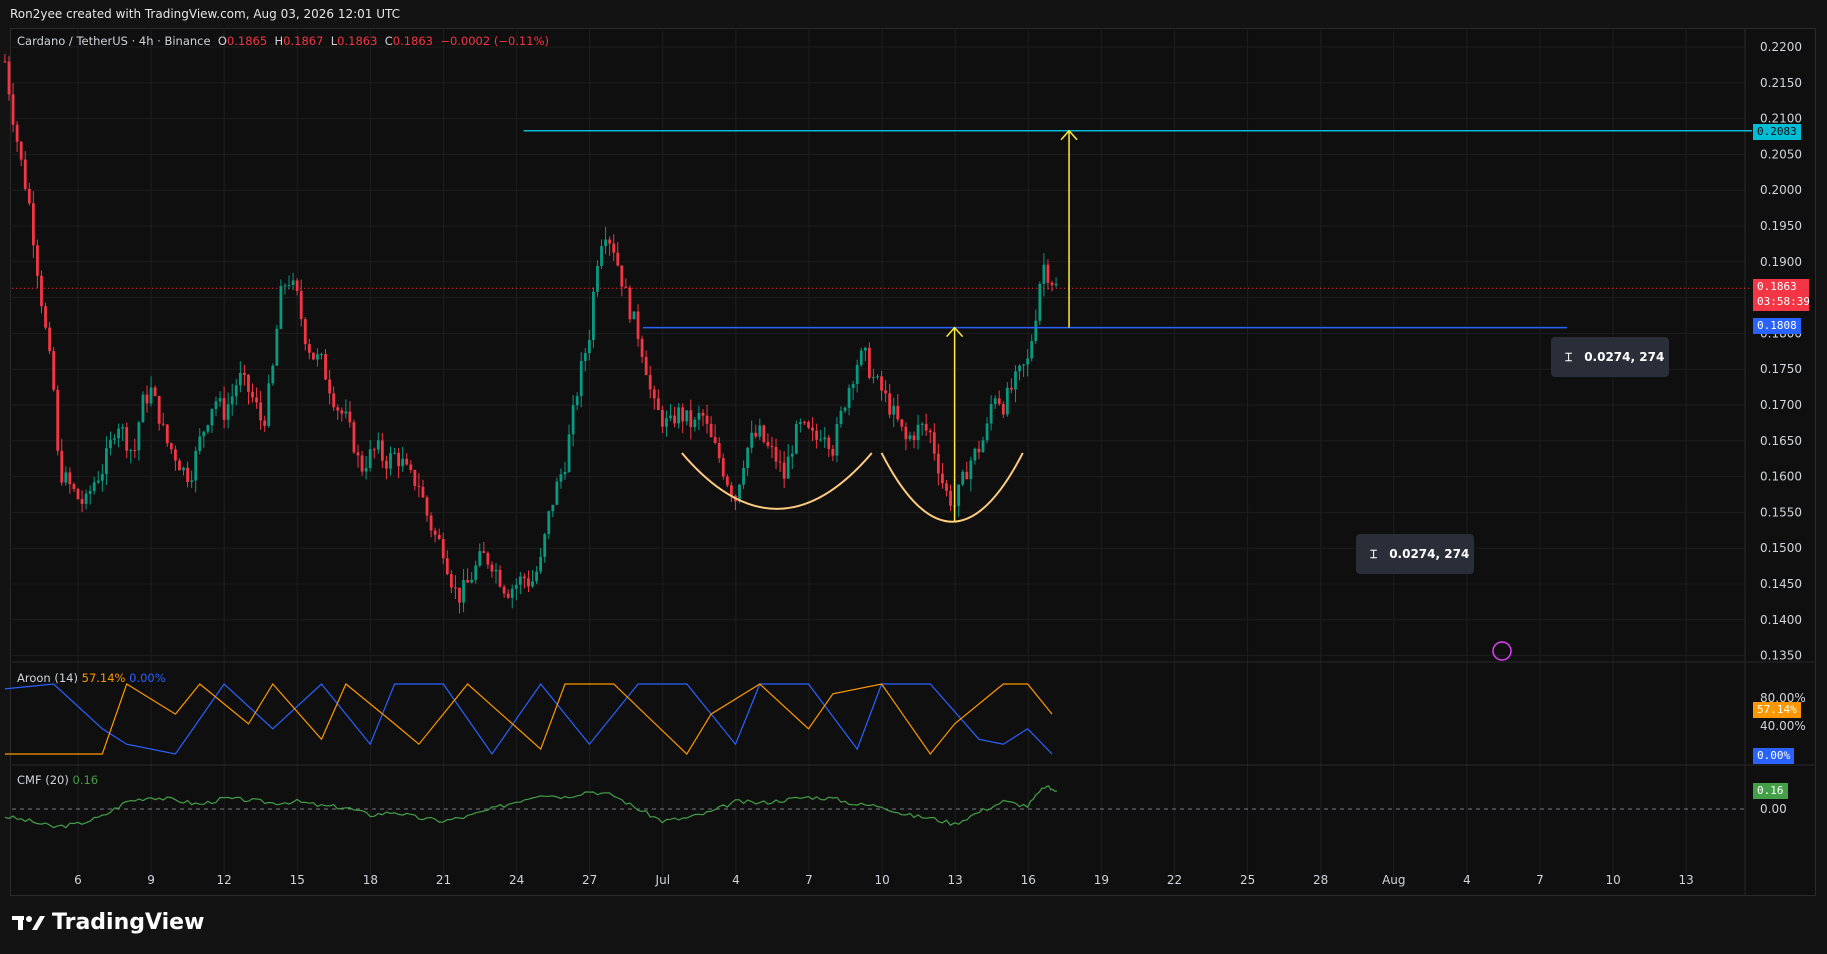  Describe the element at coordinates (1467, 880) in the screenshot. I see `time-tick-label: 4` at that location.